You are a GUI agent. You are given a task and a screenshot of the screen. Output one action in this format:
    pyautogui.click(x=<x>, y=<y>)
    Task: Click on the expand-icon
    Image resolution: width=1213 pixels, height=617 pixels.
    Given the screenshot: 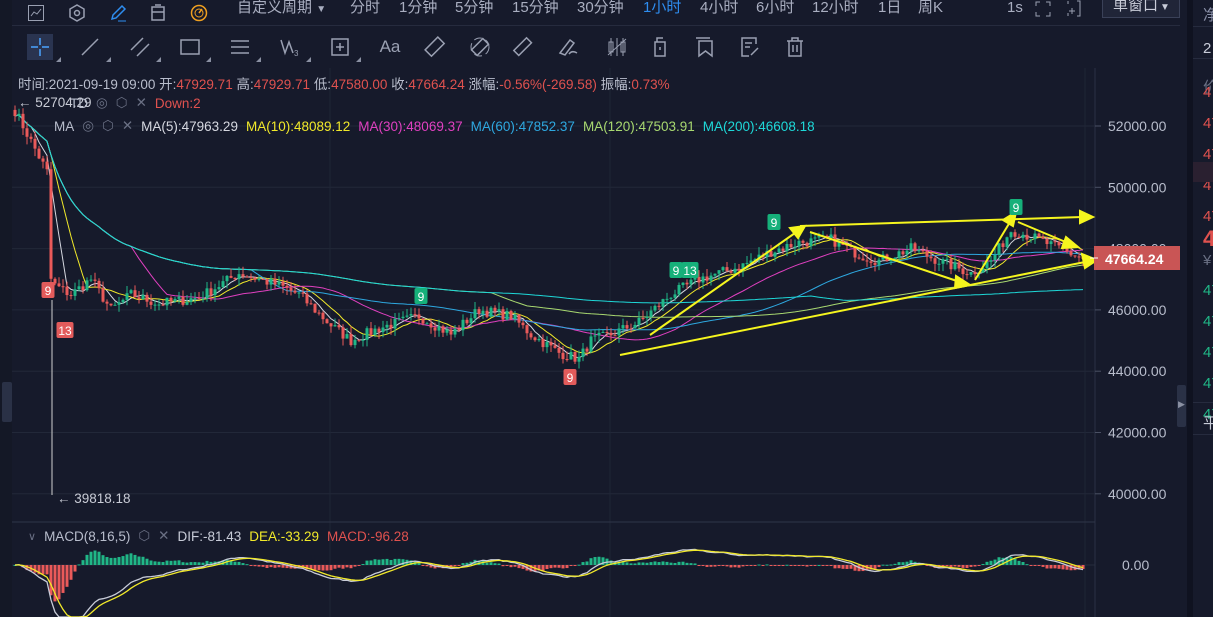 What is the action you would take?
    pyautogui.click(x=1043, y=9)
    